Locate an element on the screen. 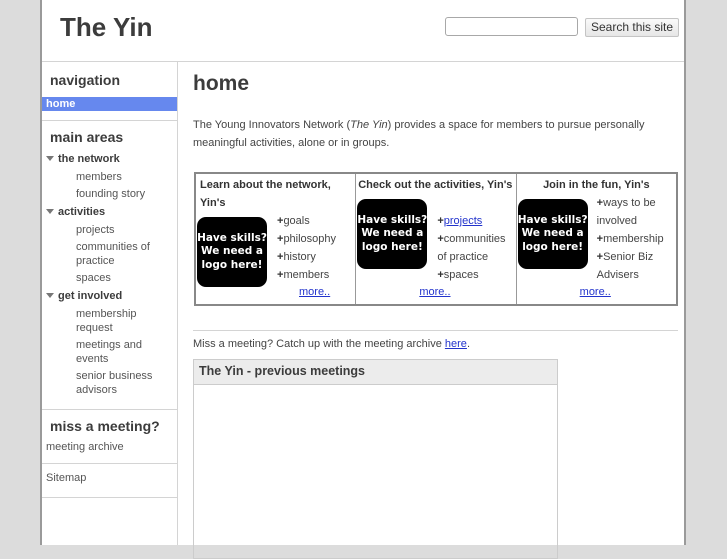 This screenshot has height=559, width=727. sidebar-sitemap: Sitemap is located at coordinates (109, 481).